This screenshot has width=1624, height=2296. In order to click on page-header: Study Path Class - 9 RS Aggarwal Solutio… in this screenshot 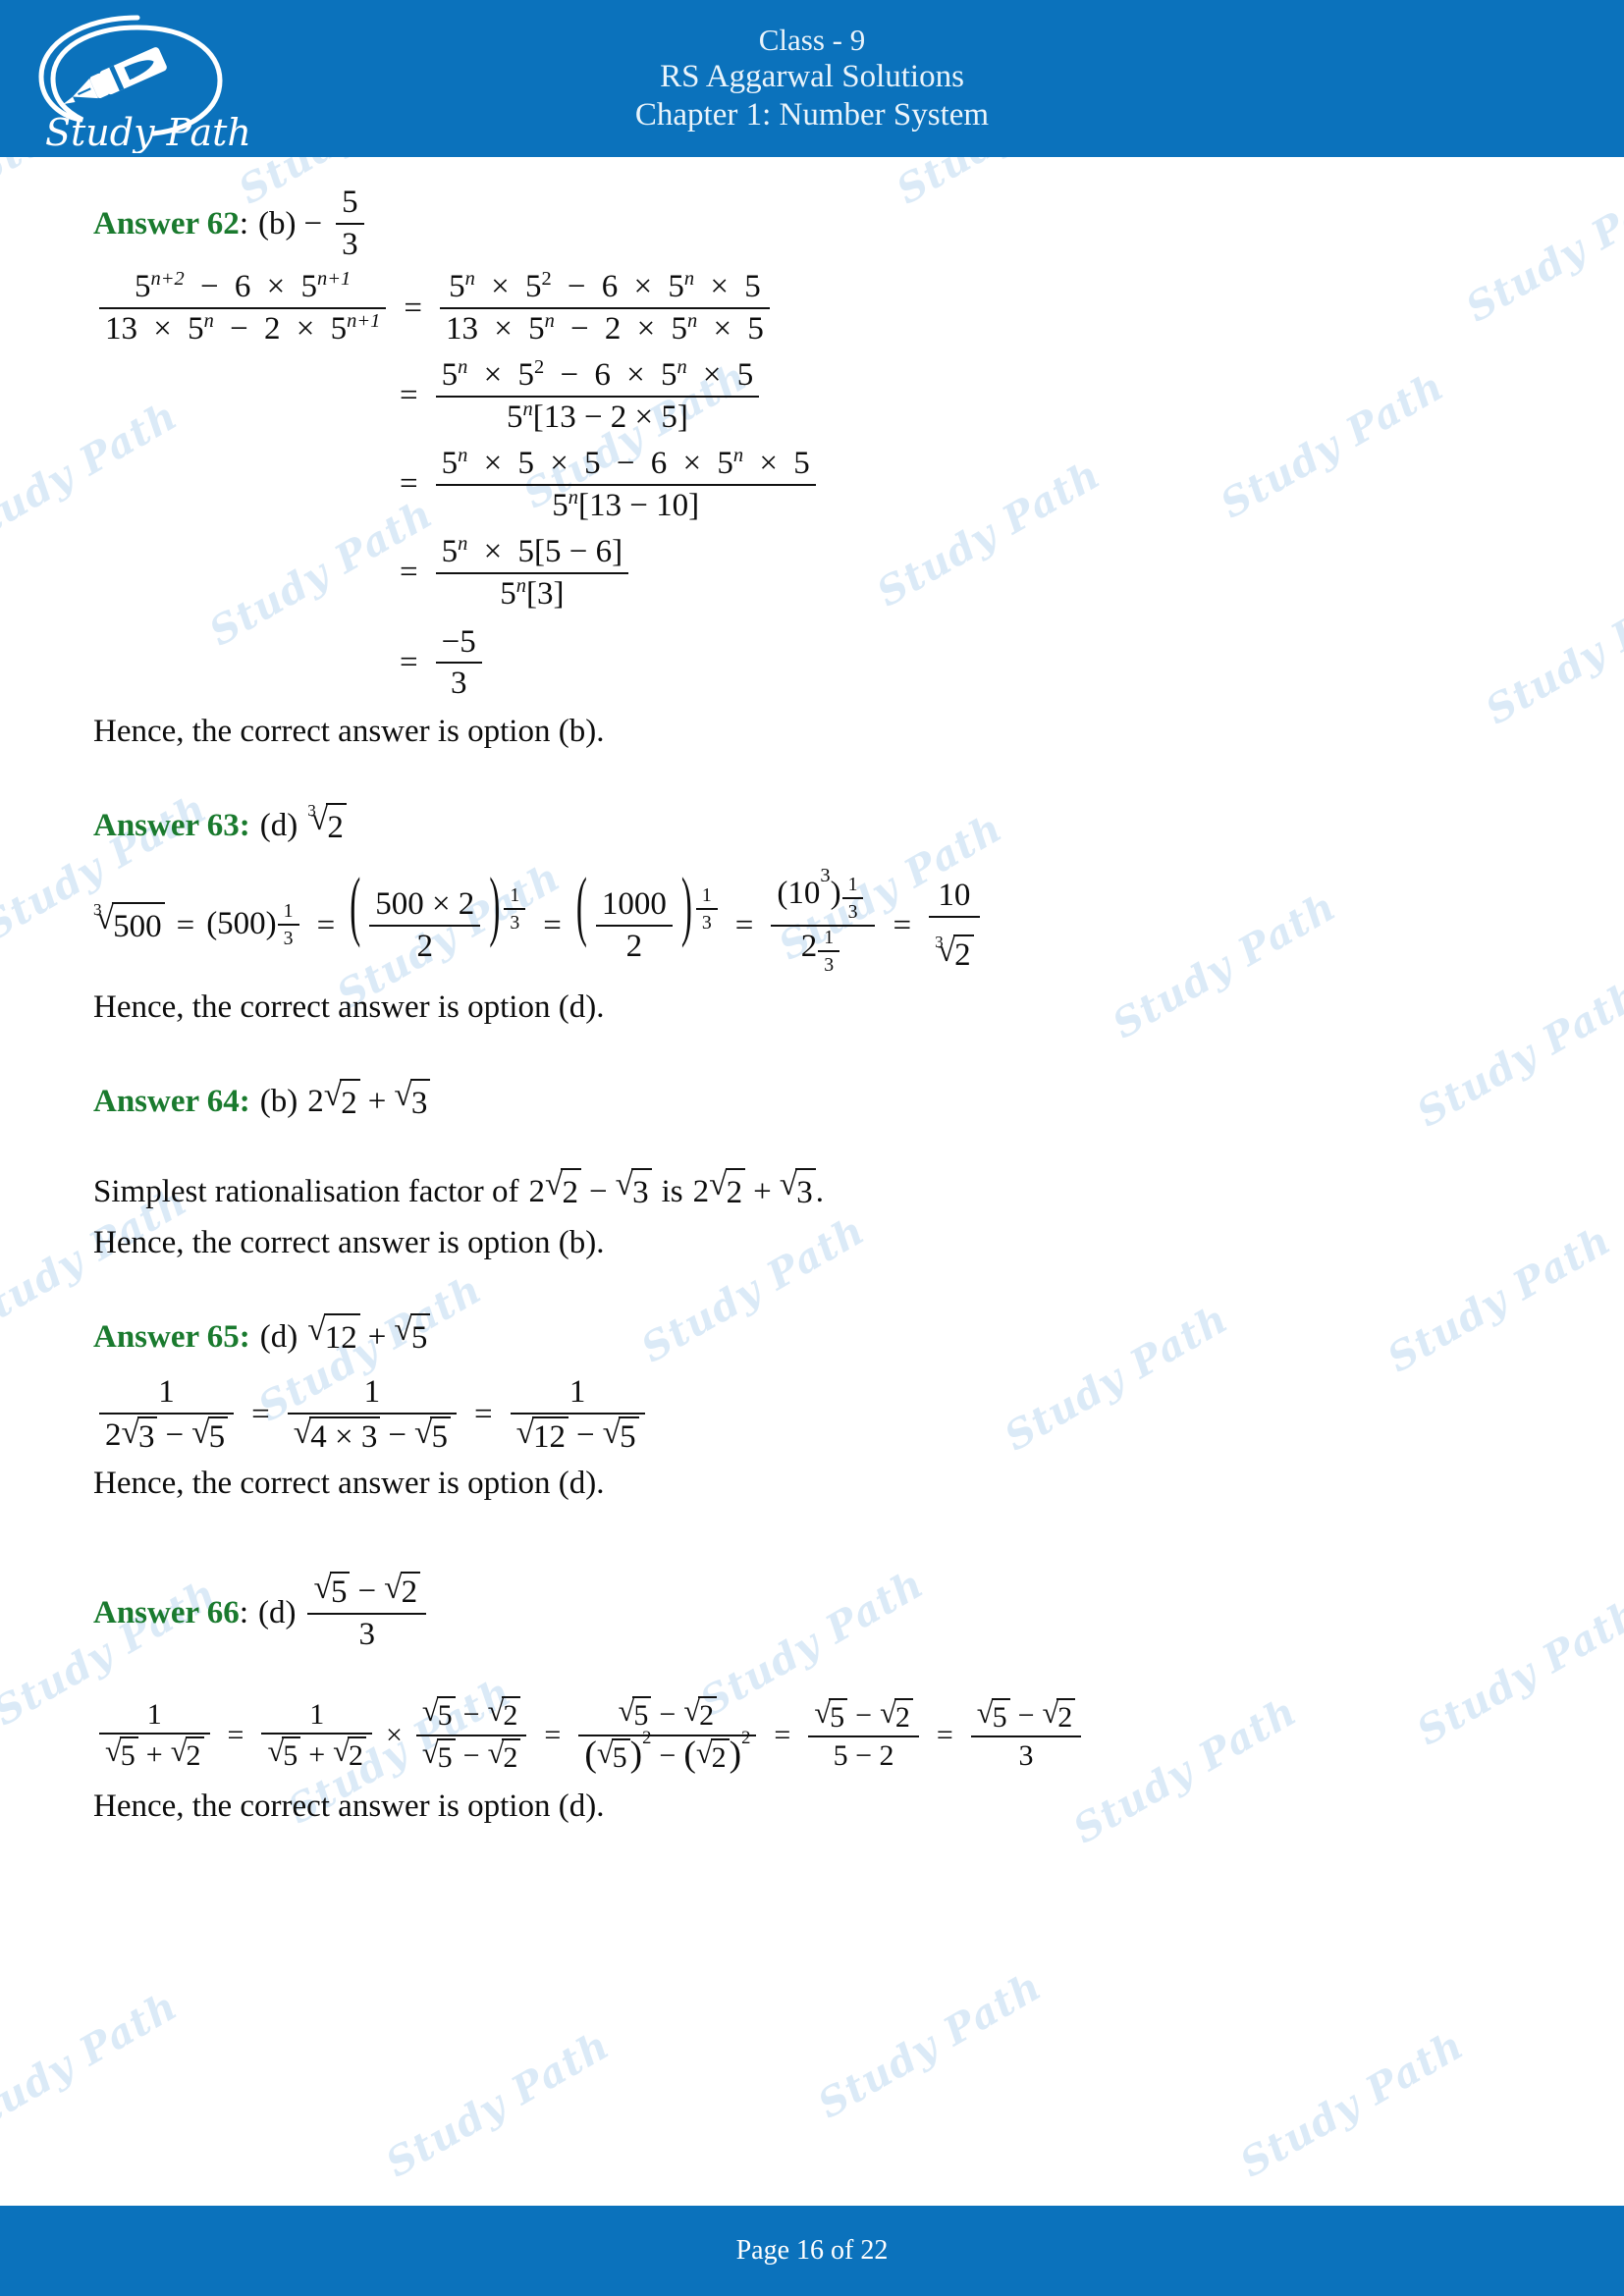, I will do `click(812, 78)`.